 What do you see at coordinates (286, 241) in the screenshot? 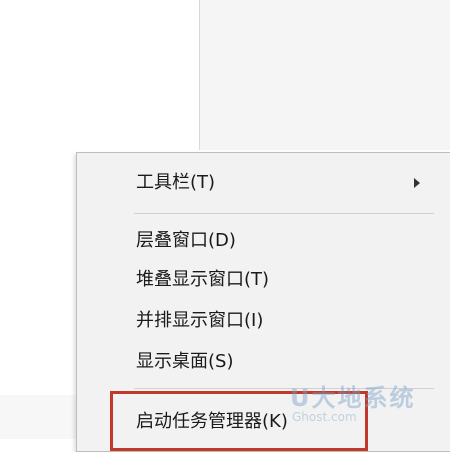
I see `menu-item-cascade-windows: 层叠窗口(D)` at bounding box center [286, 241].